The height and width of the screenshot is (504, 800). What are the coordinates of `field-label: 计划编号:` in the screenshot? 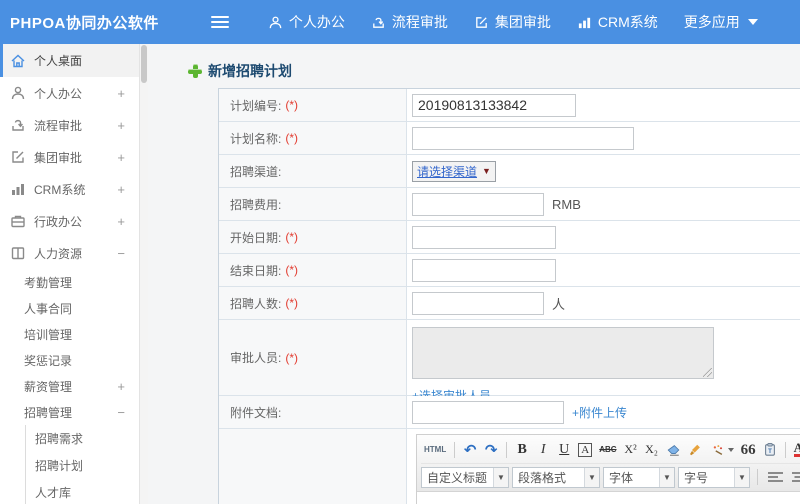 It's located at (256, 105).